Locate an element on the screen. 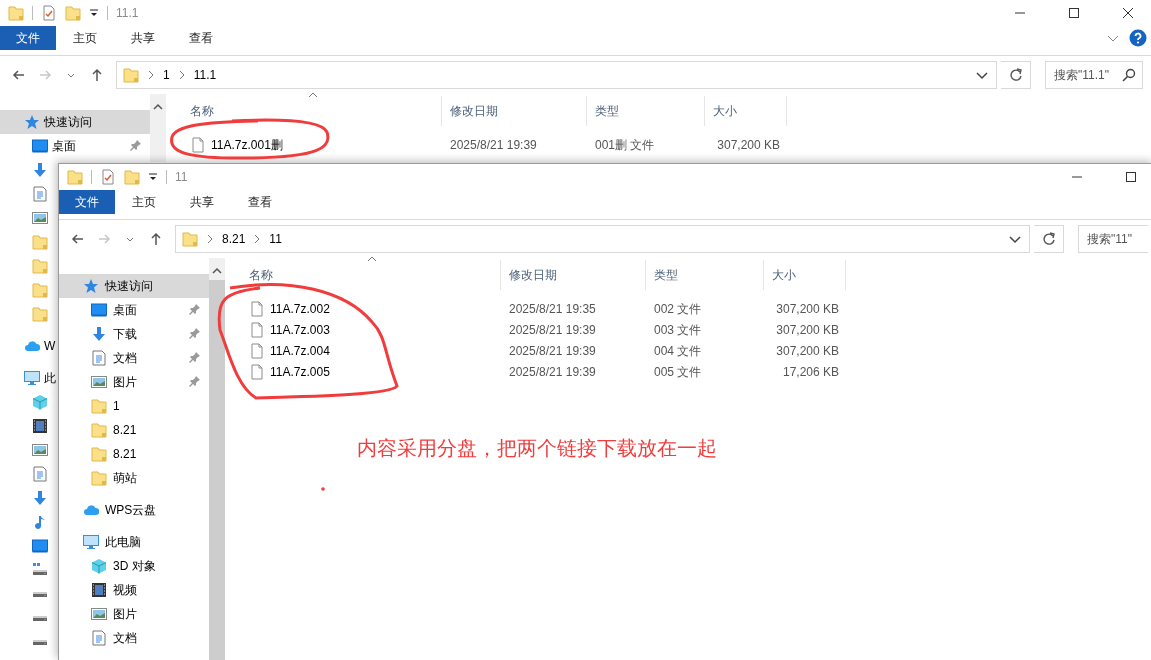 This screenshot has width=1151, height=660. annotation-text: 内容采用分盘，把两个链接下载放在一起 is located at coordinates (537, 448).